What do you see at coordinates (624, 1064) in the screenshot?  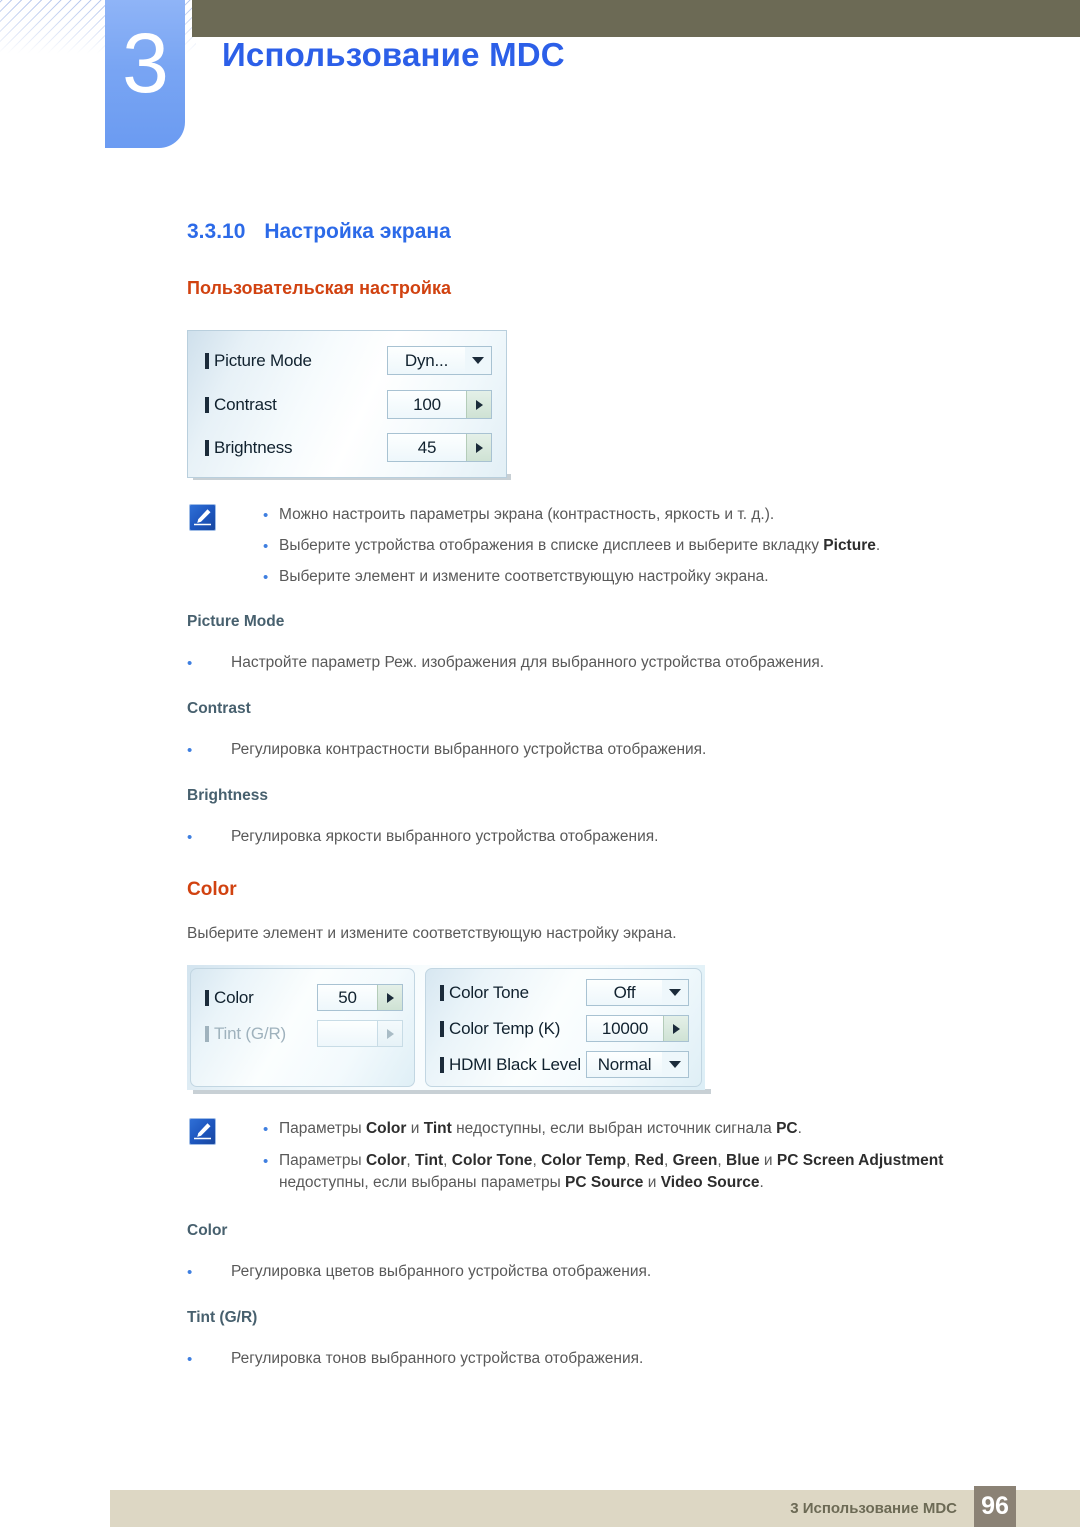 I see `hdmi-black-level-value: Normal` at bounding box center [624, 1064].